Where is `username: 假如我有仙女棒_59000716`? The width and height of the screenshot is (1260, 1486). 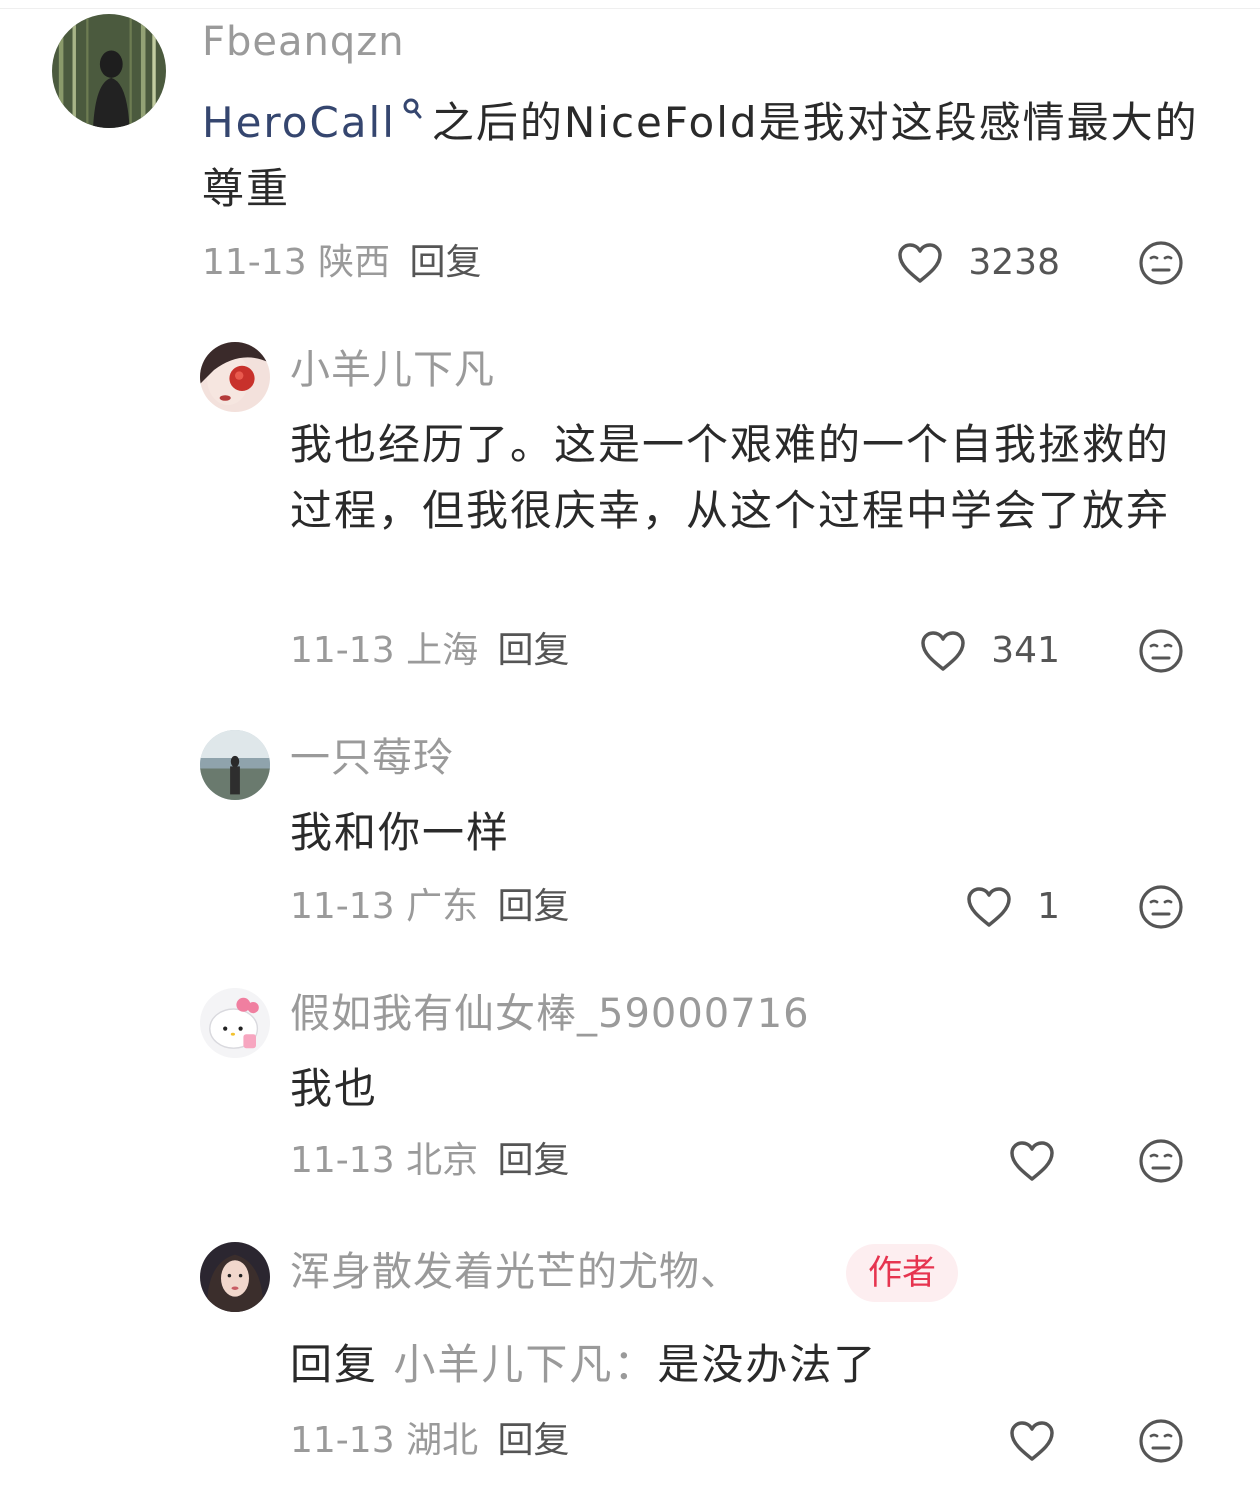 username: 假如我有仙女棒_59000716 is located at coordinates (550, 1014).